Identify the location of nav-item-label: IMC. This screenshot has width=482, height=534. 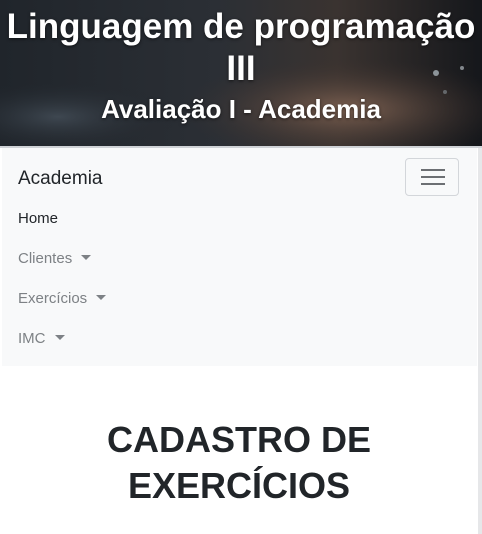
(32, 338).